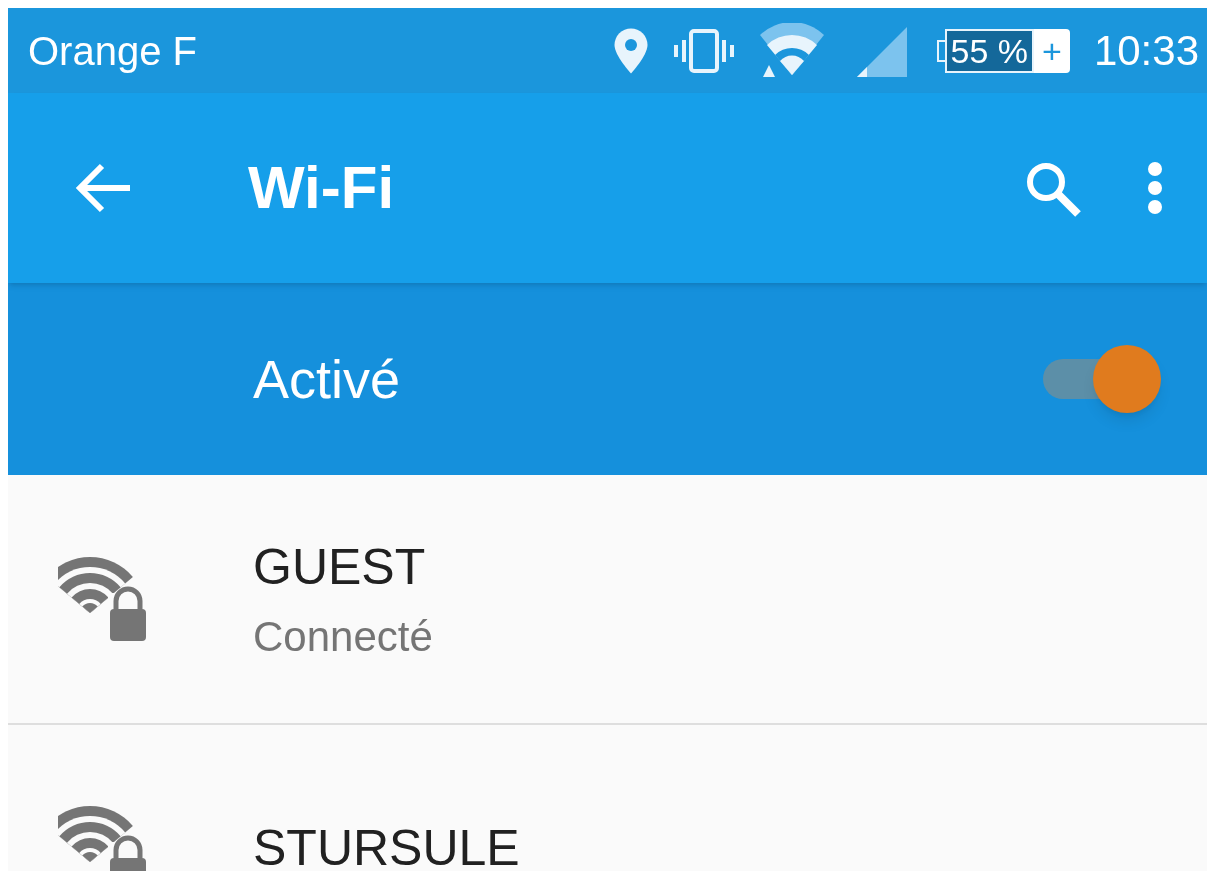 This screenshot has width=1215, height=879. Describe the element at coordinates (703, 50) in the screenshot. I see `vibrate-icon` at that location.